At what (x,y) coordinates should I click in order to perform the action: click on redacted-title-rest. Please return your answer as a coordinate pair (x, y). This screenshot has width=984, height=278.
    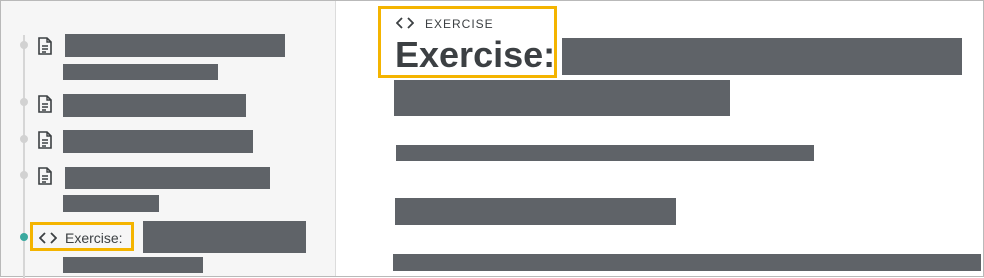
    Looking at the image, I should click on (762, 56).